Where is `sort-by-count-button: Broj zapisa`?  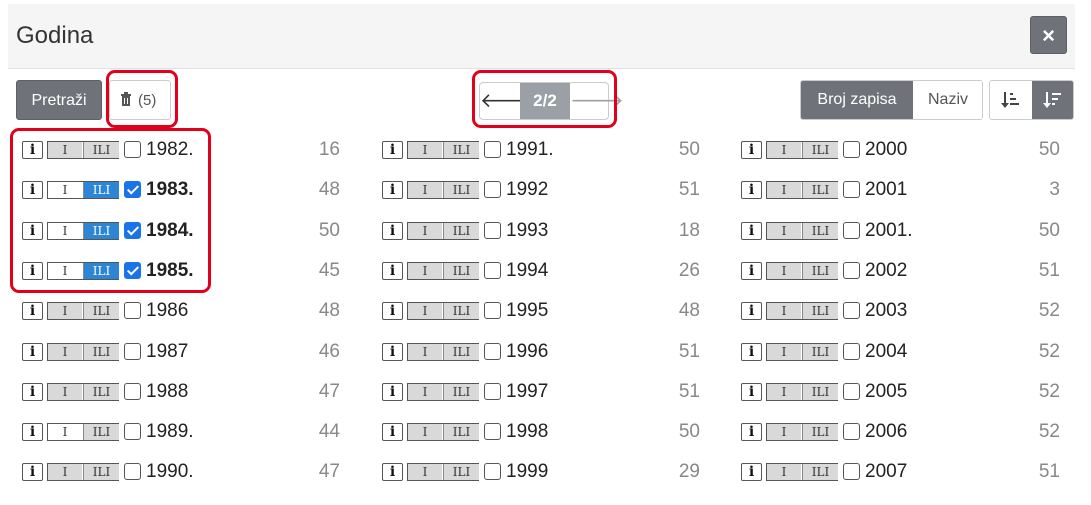
sort-by-count-button: Broj zapisa is located at coordinates (857, 100).